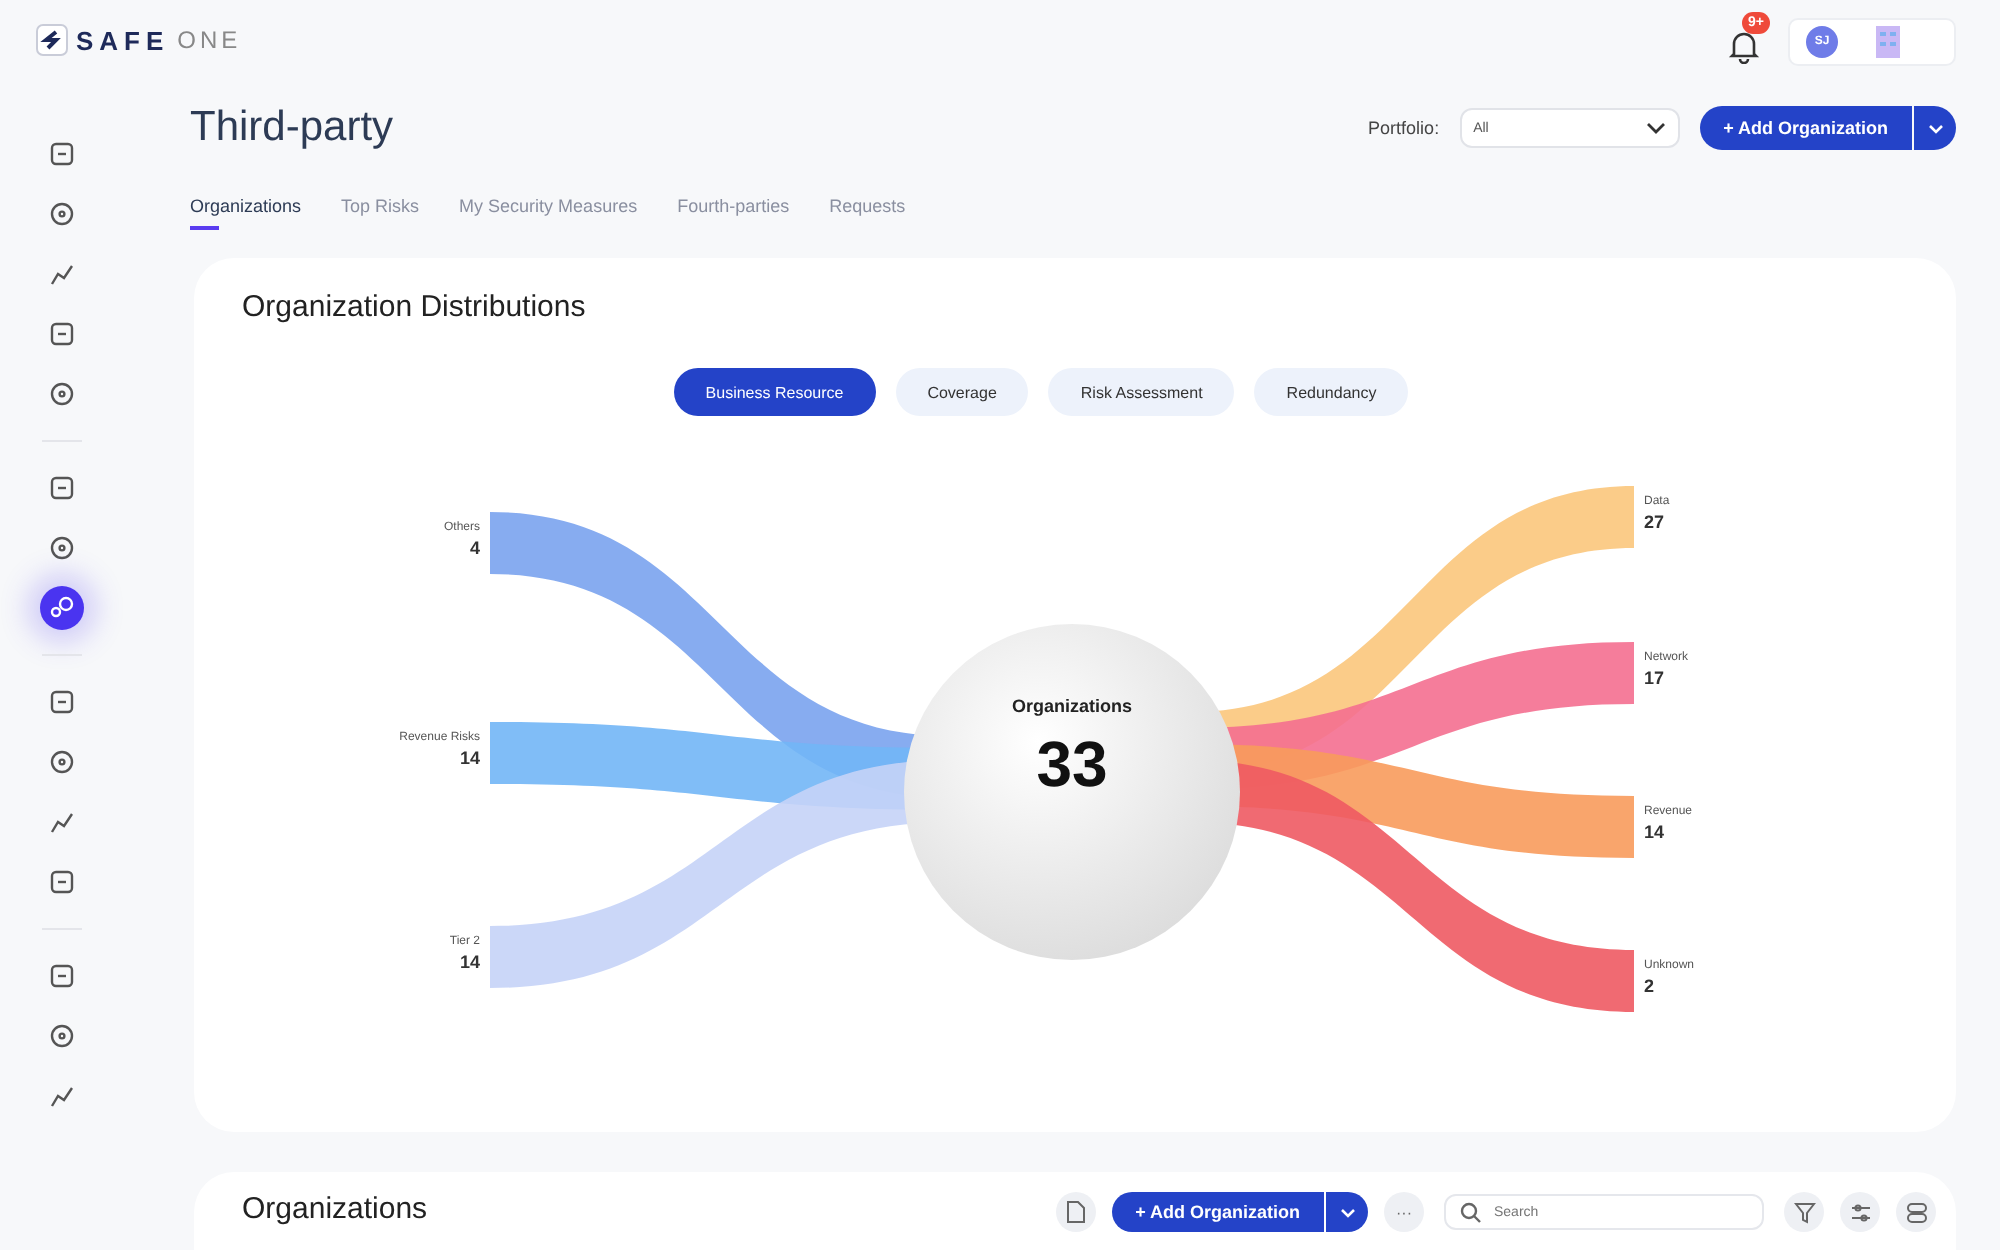  What do you see at coordinates (1072, 765) in the screenshot?
I see `center-value: 33` at bounding box center [1072, 765].